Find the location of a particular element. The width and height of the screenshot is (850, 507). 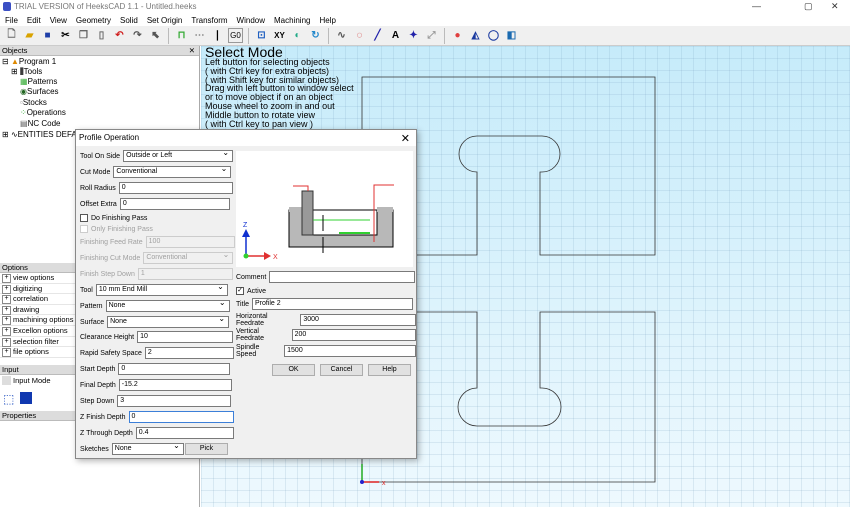

objects-title: Objects is located at coordinates (15, 50).